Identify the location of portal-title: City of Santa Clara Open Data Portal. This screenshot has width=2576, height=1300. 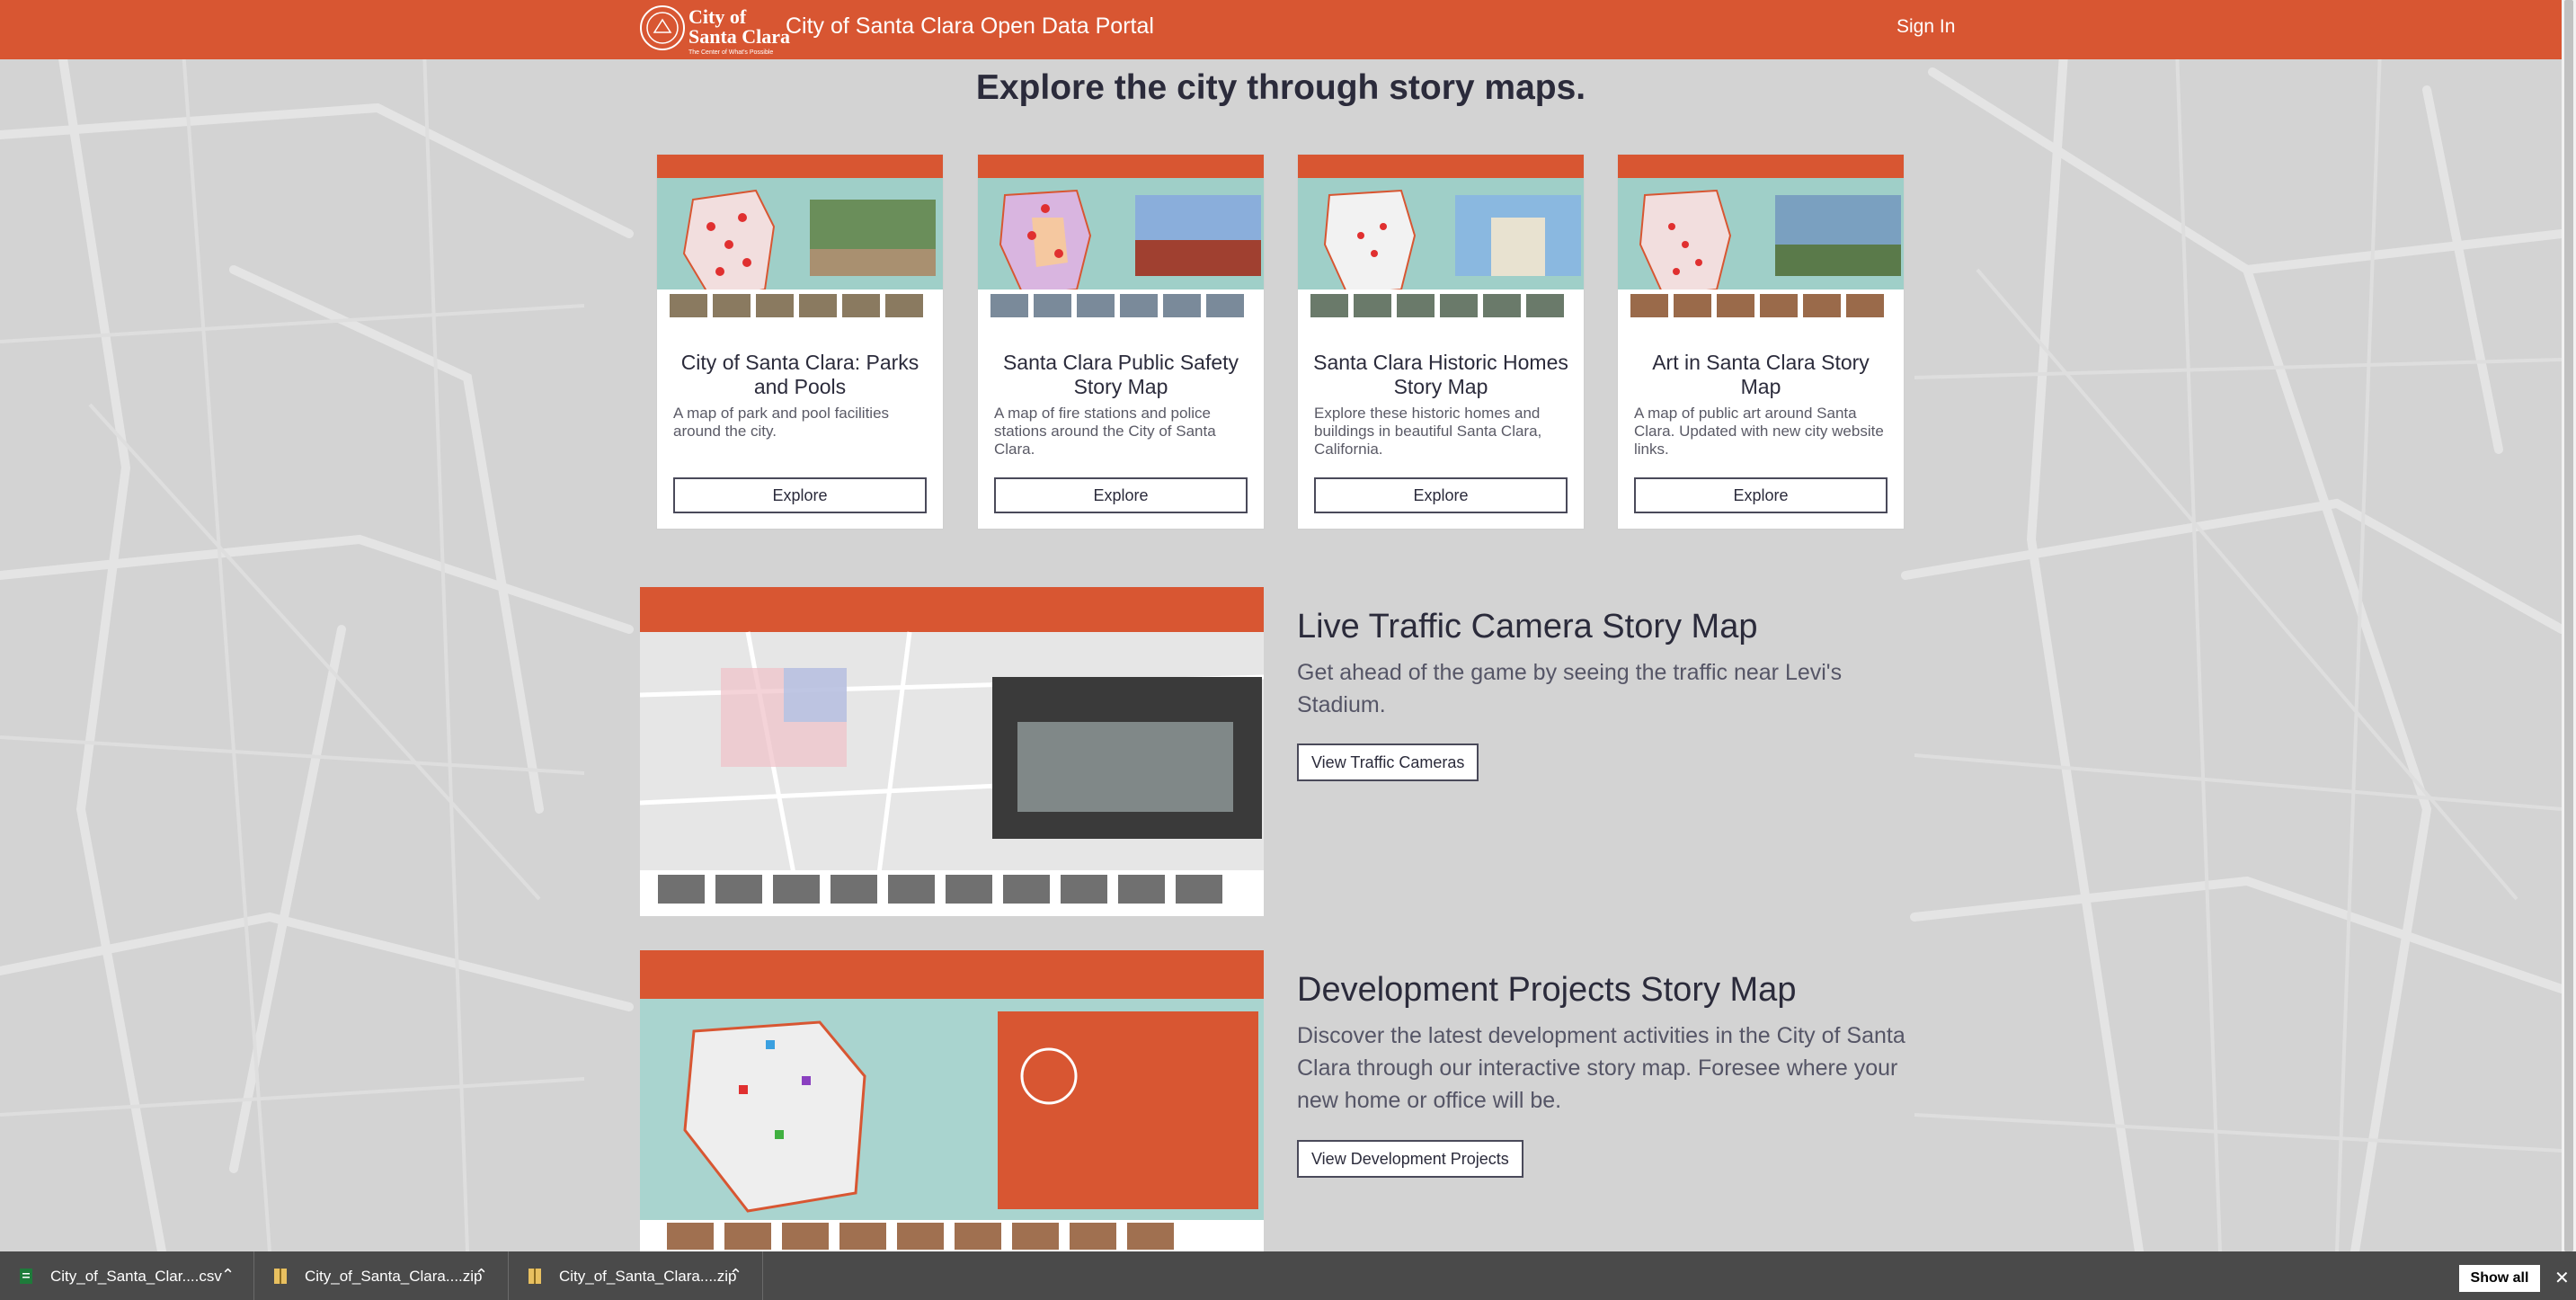
(970, 26).